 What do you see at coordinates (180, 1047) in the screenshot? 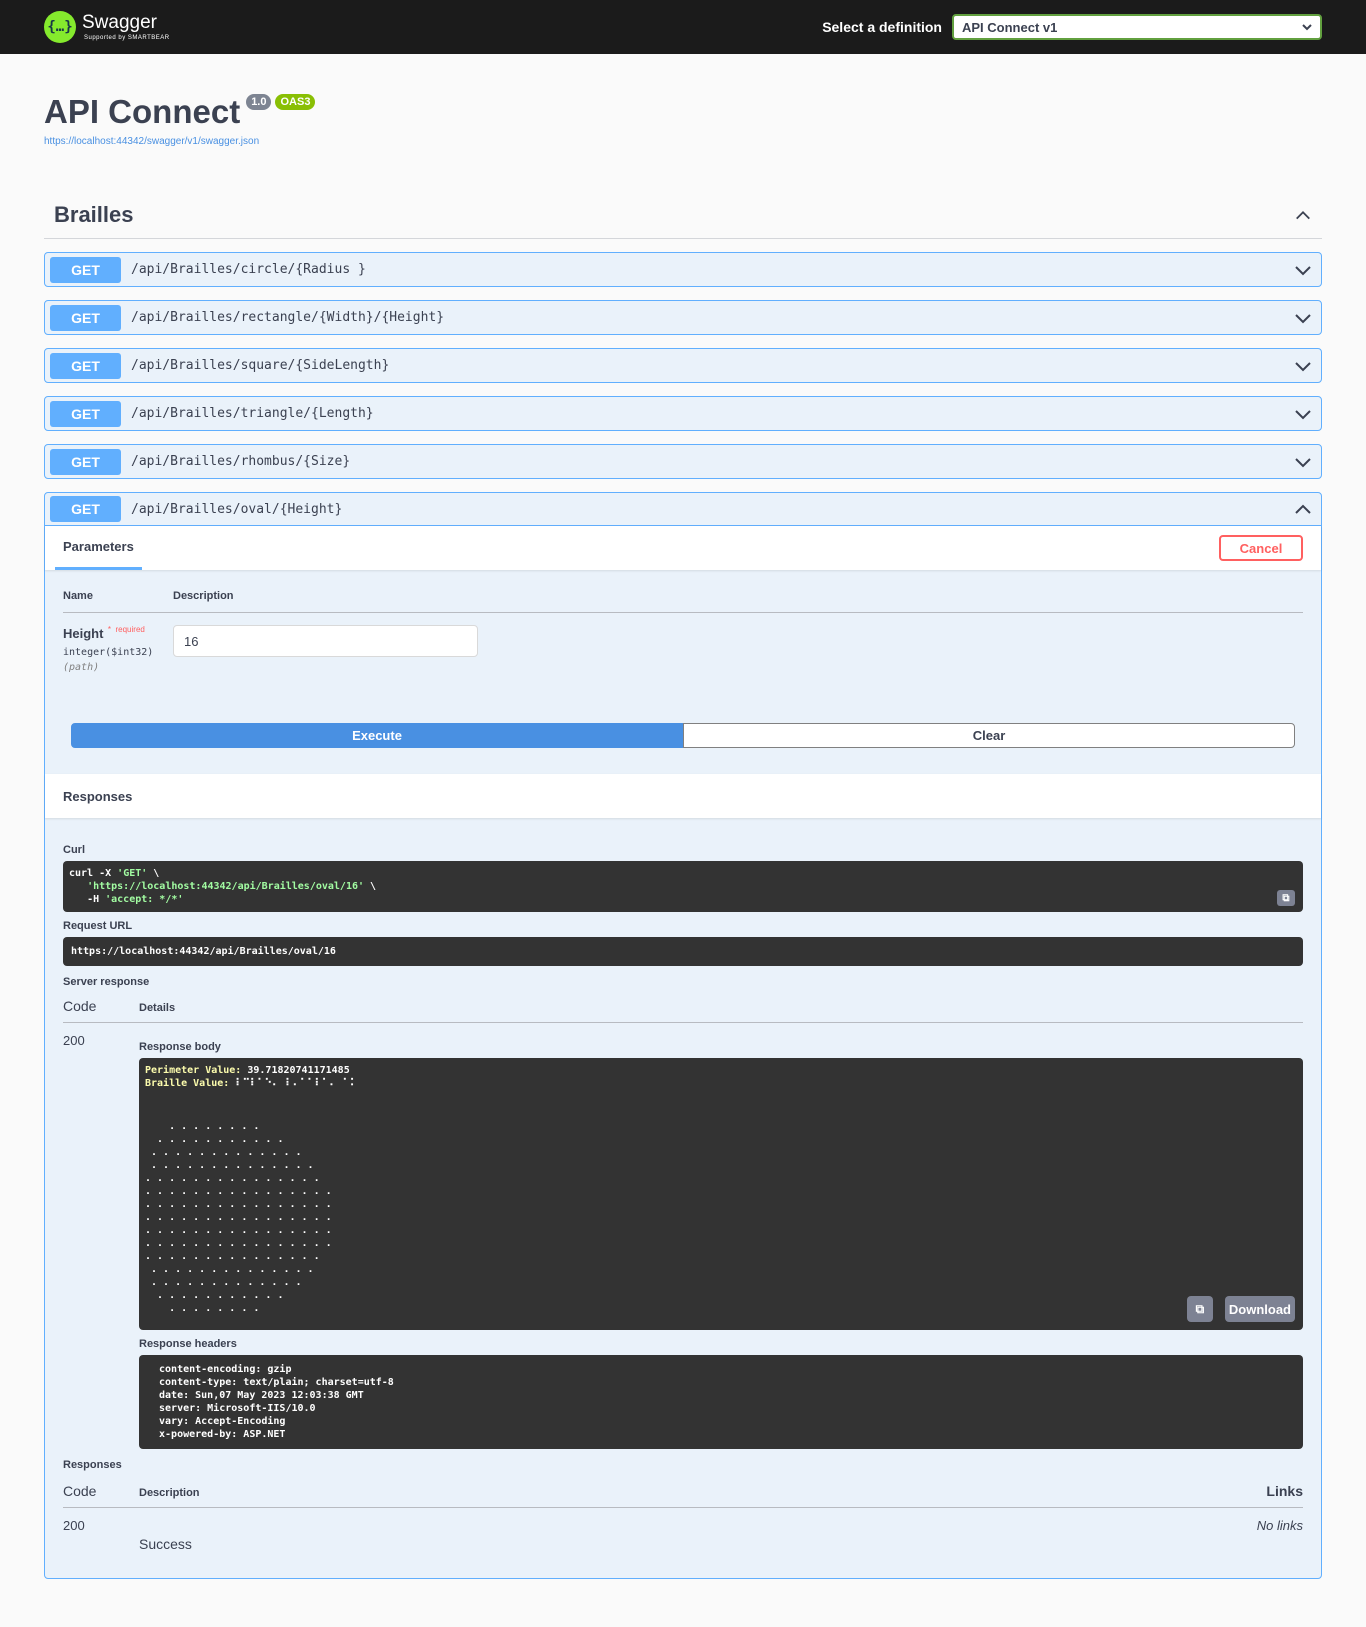
I see `response-body-label: Response body` at bounding box center [180, 1047].